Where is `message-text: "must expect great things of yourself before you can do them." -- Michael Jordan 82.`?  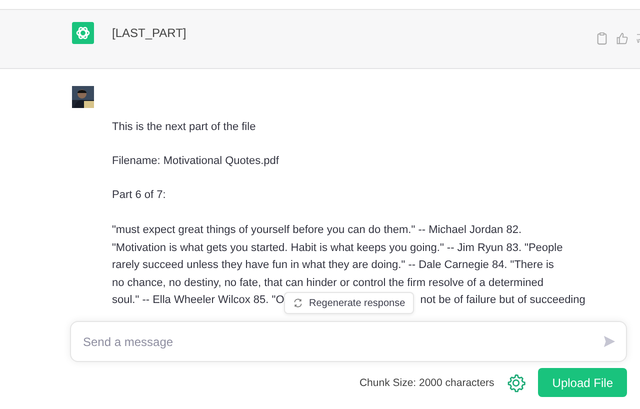
message-text: "must expect great things of yourself before you can do them." -- Michael Jordan 82. is located at coordinates (317, 230).